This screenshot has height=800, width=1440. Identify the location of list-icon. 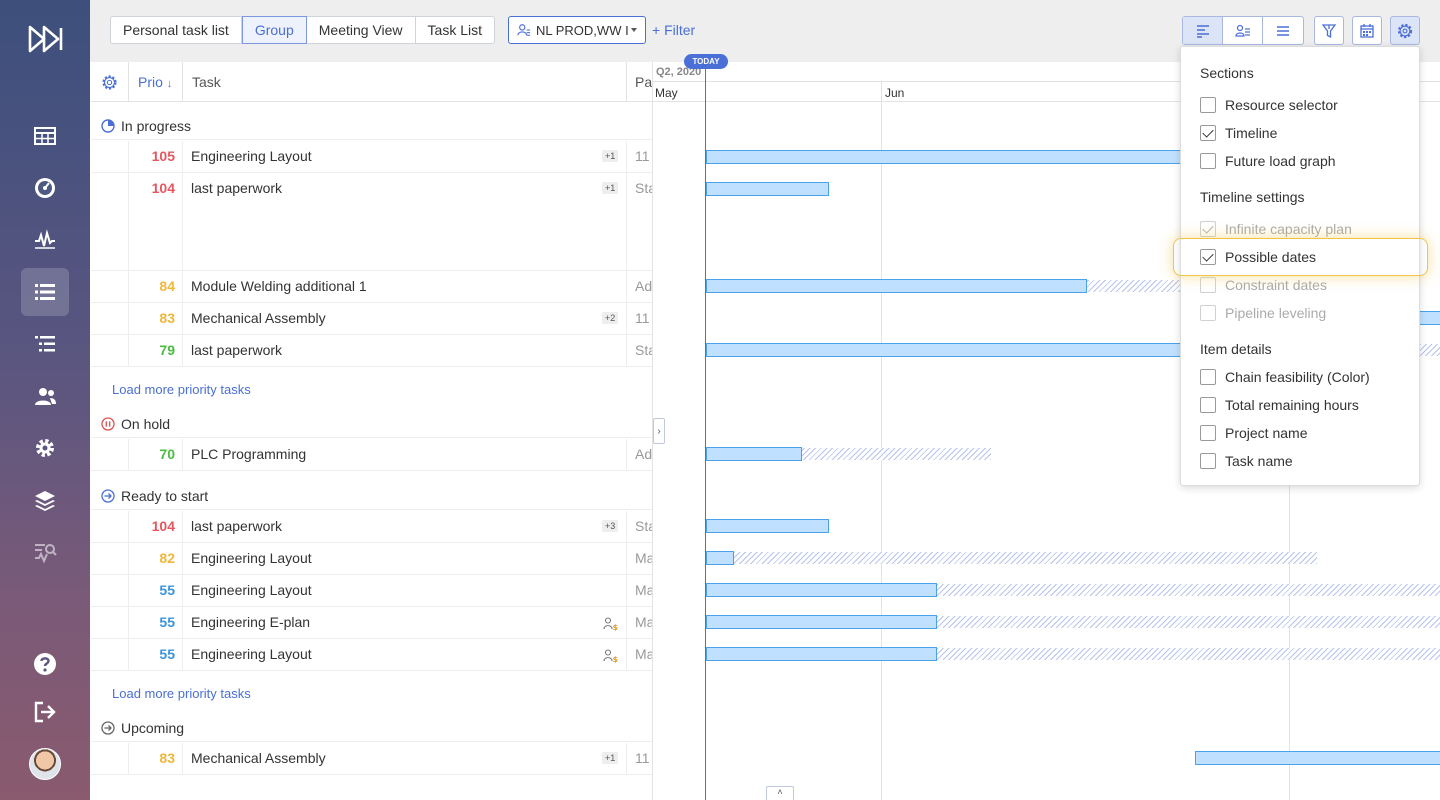
(45, 292).